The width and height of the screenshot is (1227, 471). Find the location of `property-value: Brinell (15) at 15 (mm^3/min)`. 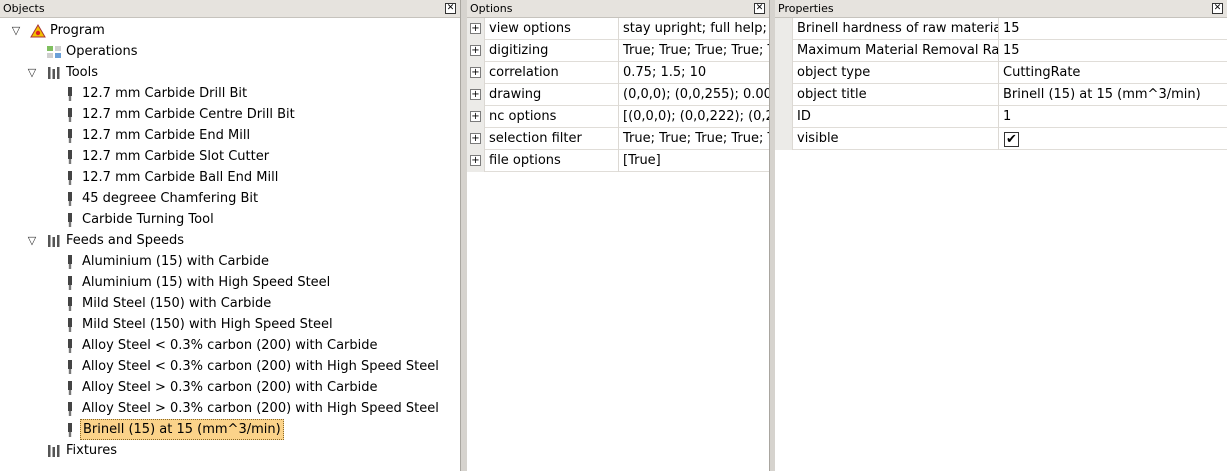

property-value: Brinell (15) at 15 (mm^3/min) is located at coordinates (1112, 95).